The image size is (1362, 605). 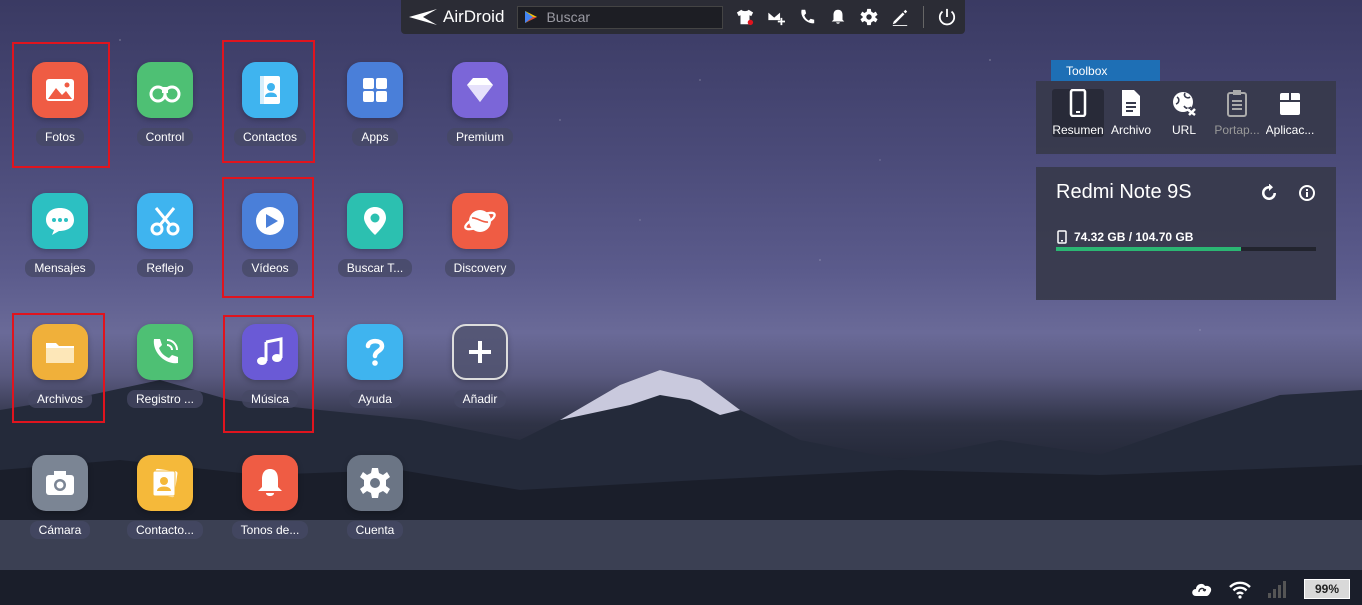 I want to click on app-control: Control, so click(x=165, y=95).